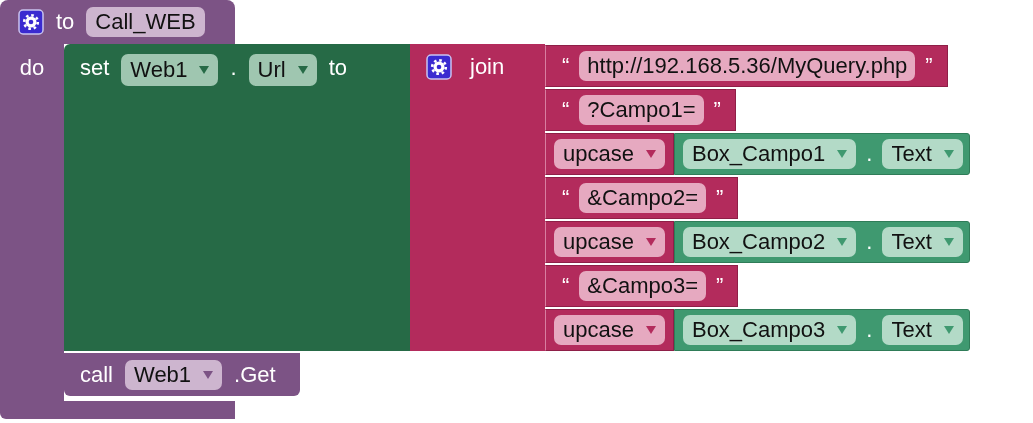 The height and width of the screenshot is (423, 1033). What do you see at coordinates (95, 68) in the screenshot?
I see `set-keyword: set` at bounding box center [95, 68].